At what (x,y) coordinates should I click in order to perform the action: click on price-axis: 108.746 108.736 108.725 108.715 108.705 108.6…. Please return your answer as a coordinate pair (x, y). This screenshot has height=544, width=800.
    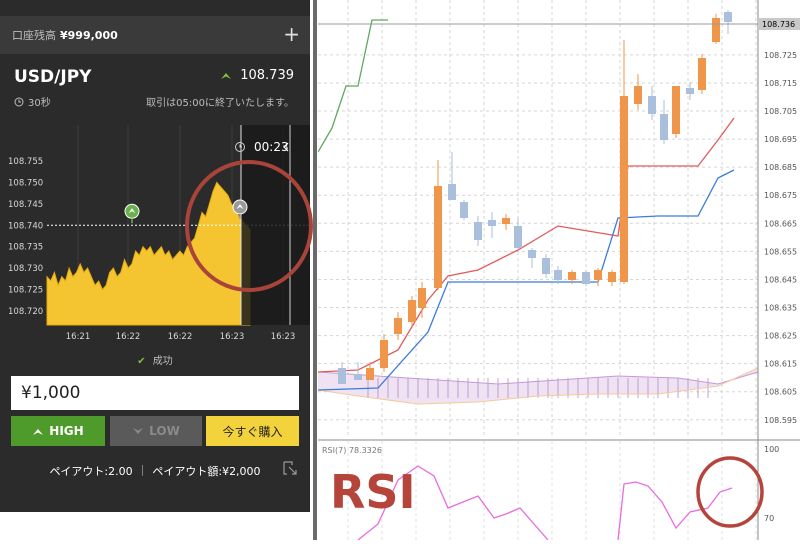
    Looking at the image, I should click on (777, 270).